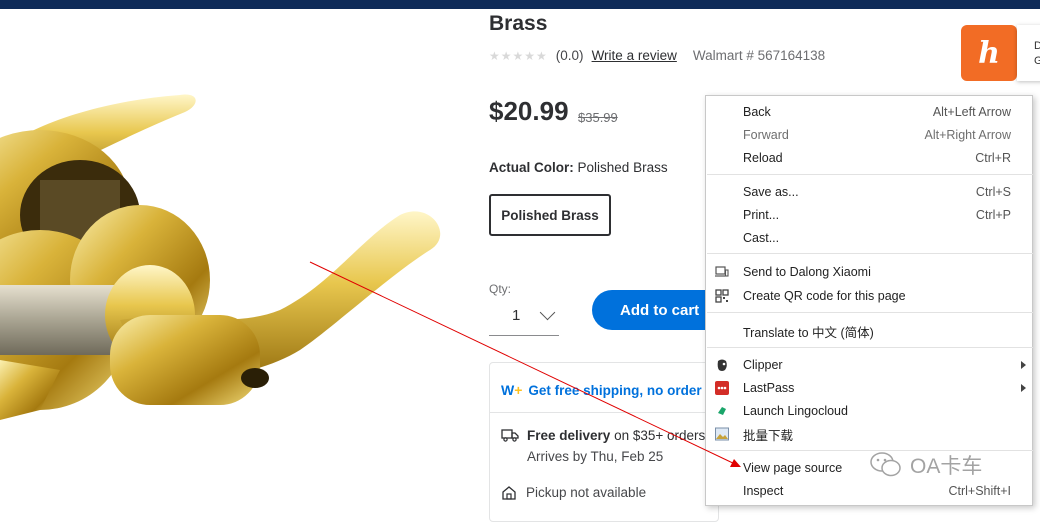 The height and width of the screenshot is (522, 1040). I want to click on qr-code-icon, so click(722, 296).